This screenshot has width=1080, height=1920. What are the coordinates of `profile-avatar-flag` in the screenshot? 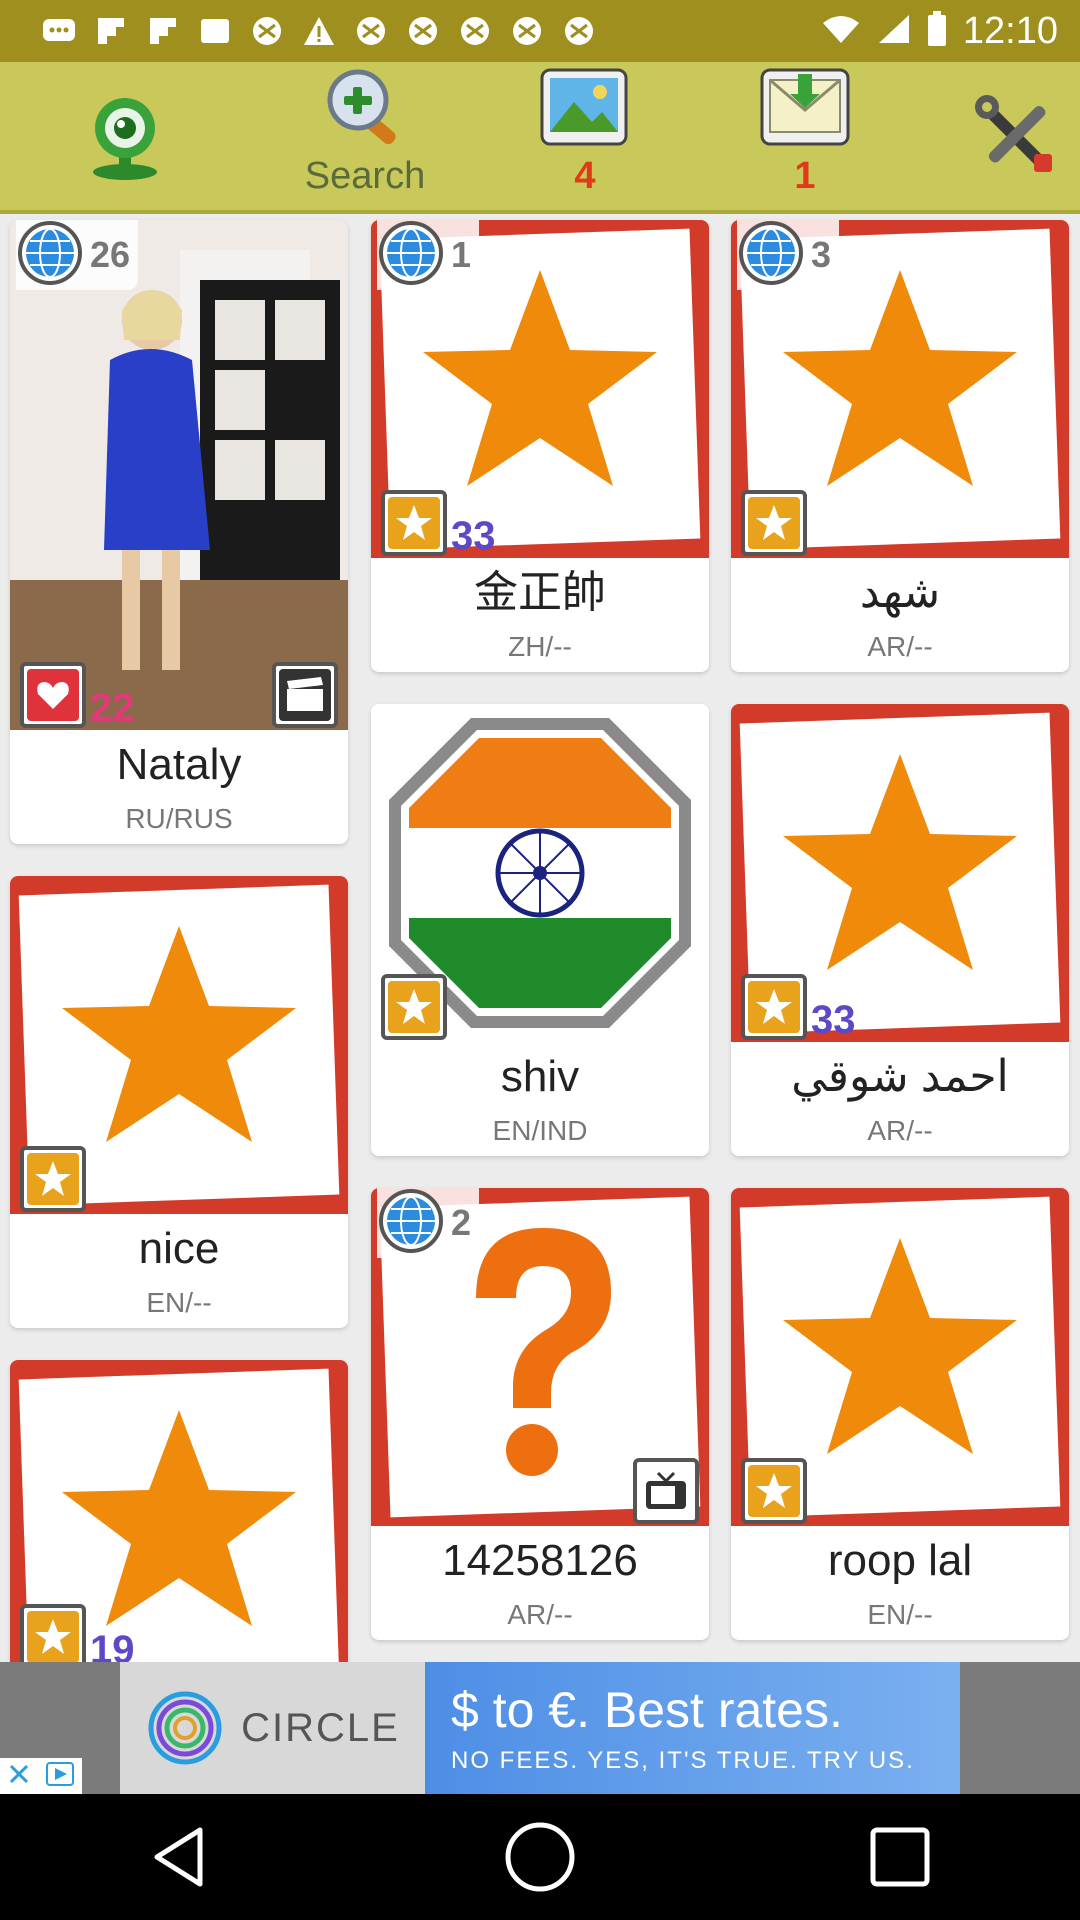 It's located at (540, 873).